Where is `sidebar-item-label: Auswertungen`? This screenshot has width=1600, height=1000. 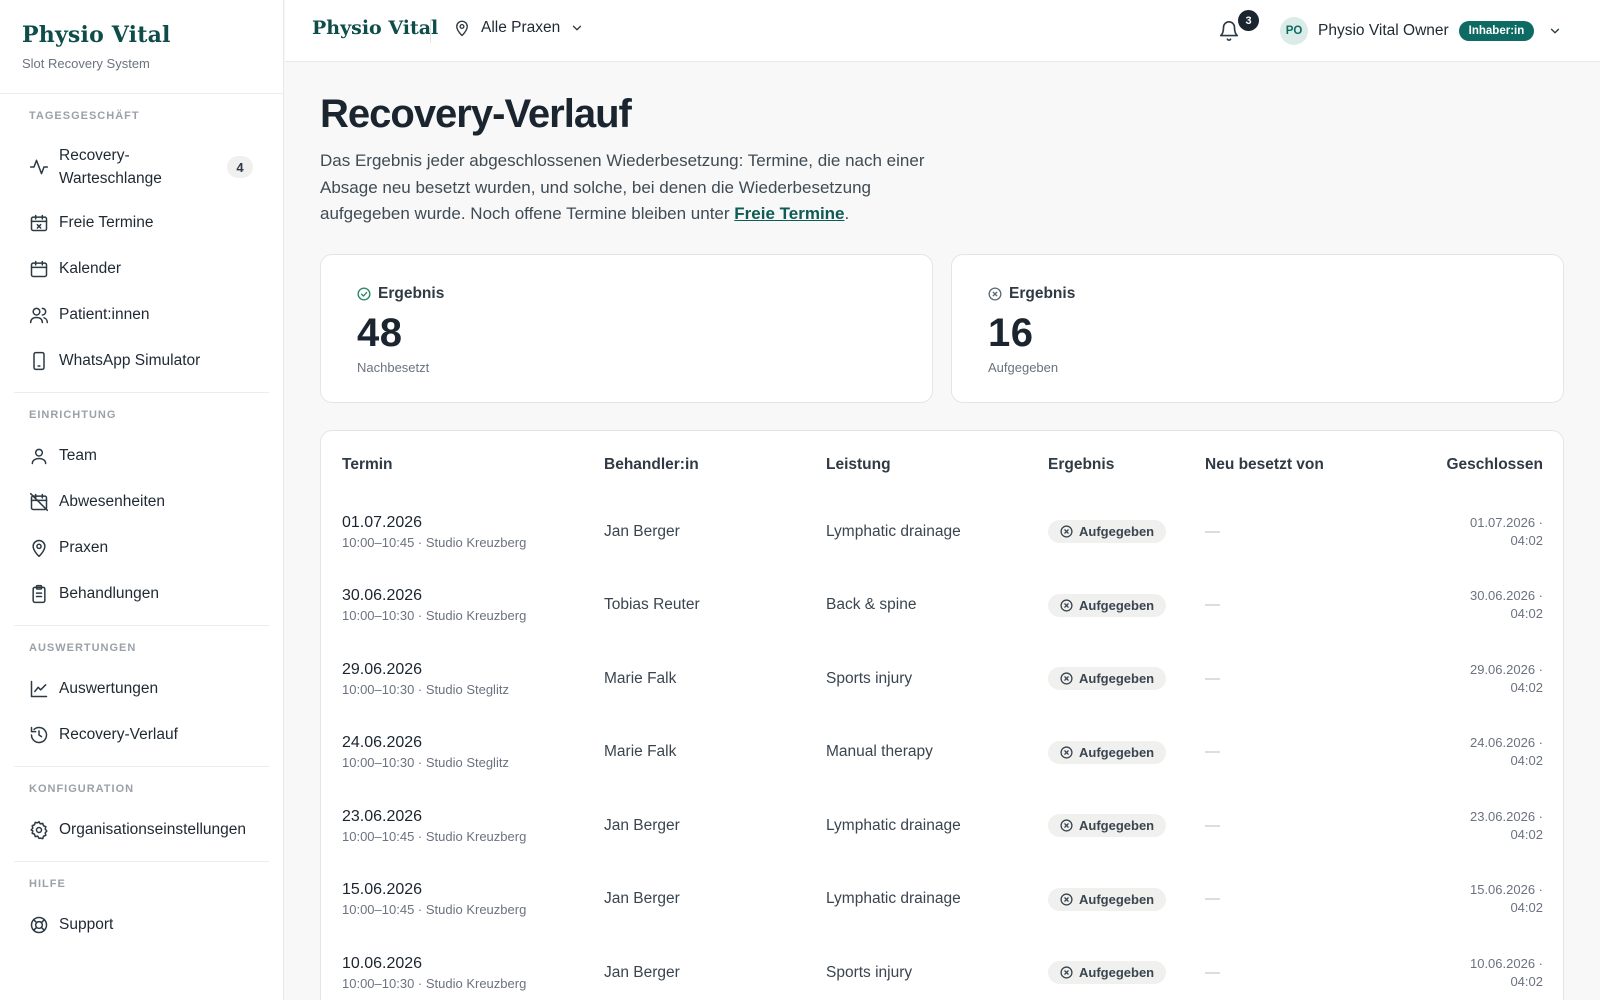 sidebar-item-label: Auswertungen is located at coordinates (109, 688).